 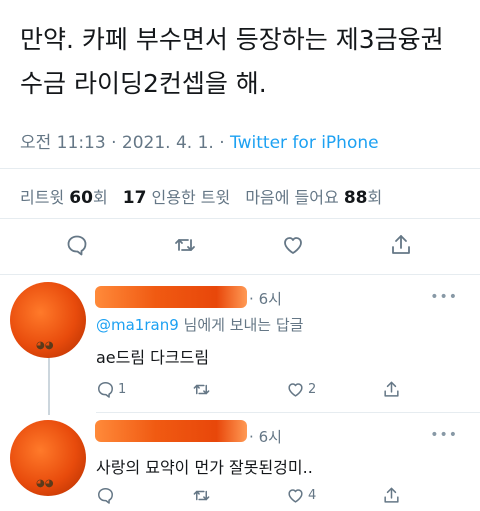 I want to click on mention-link: @ma1ran9, so click(x=137, y=325).